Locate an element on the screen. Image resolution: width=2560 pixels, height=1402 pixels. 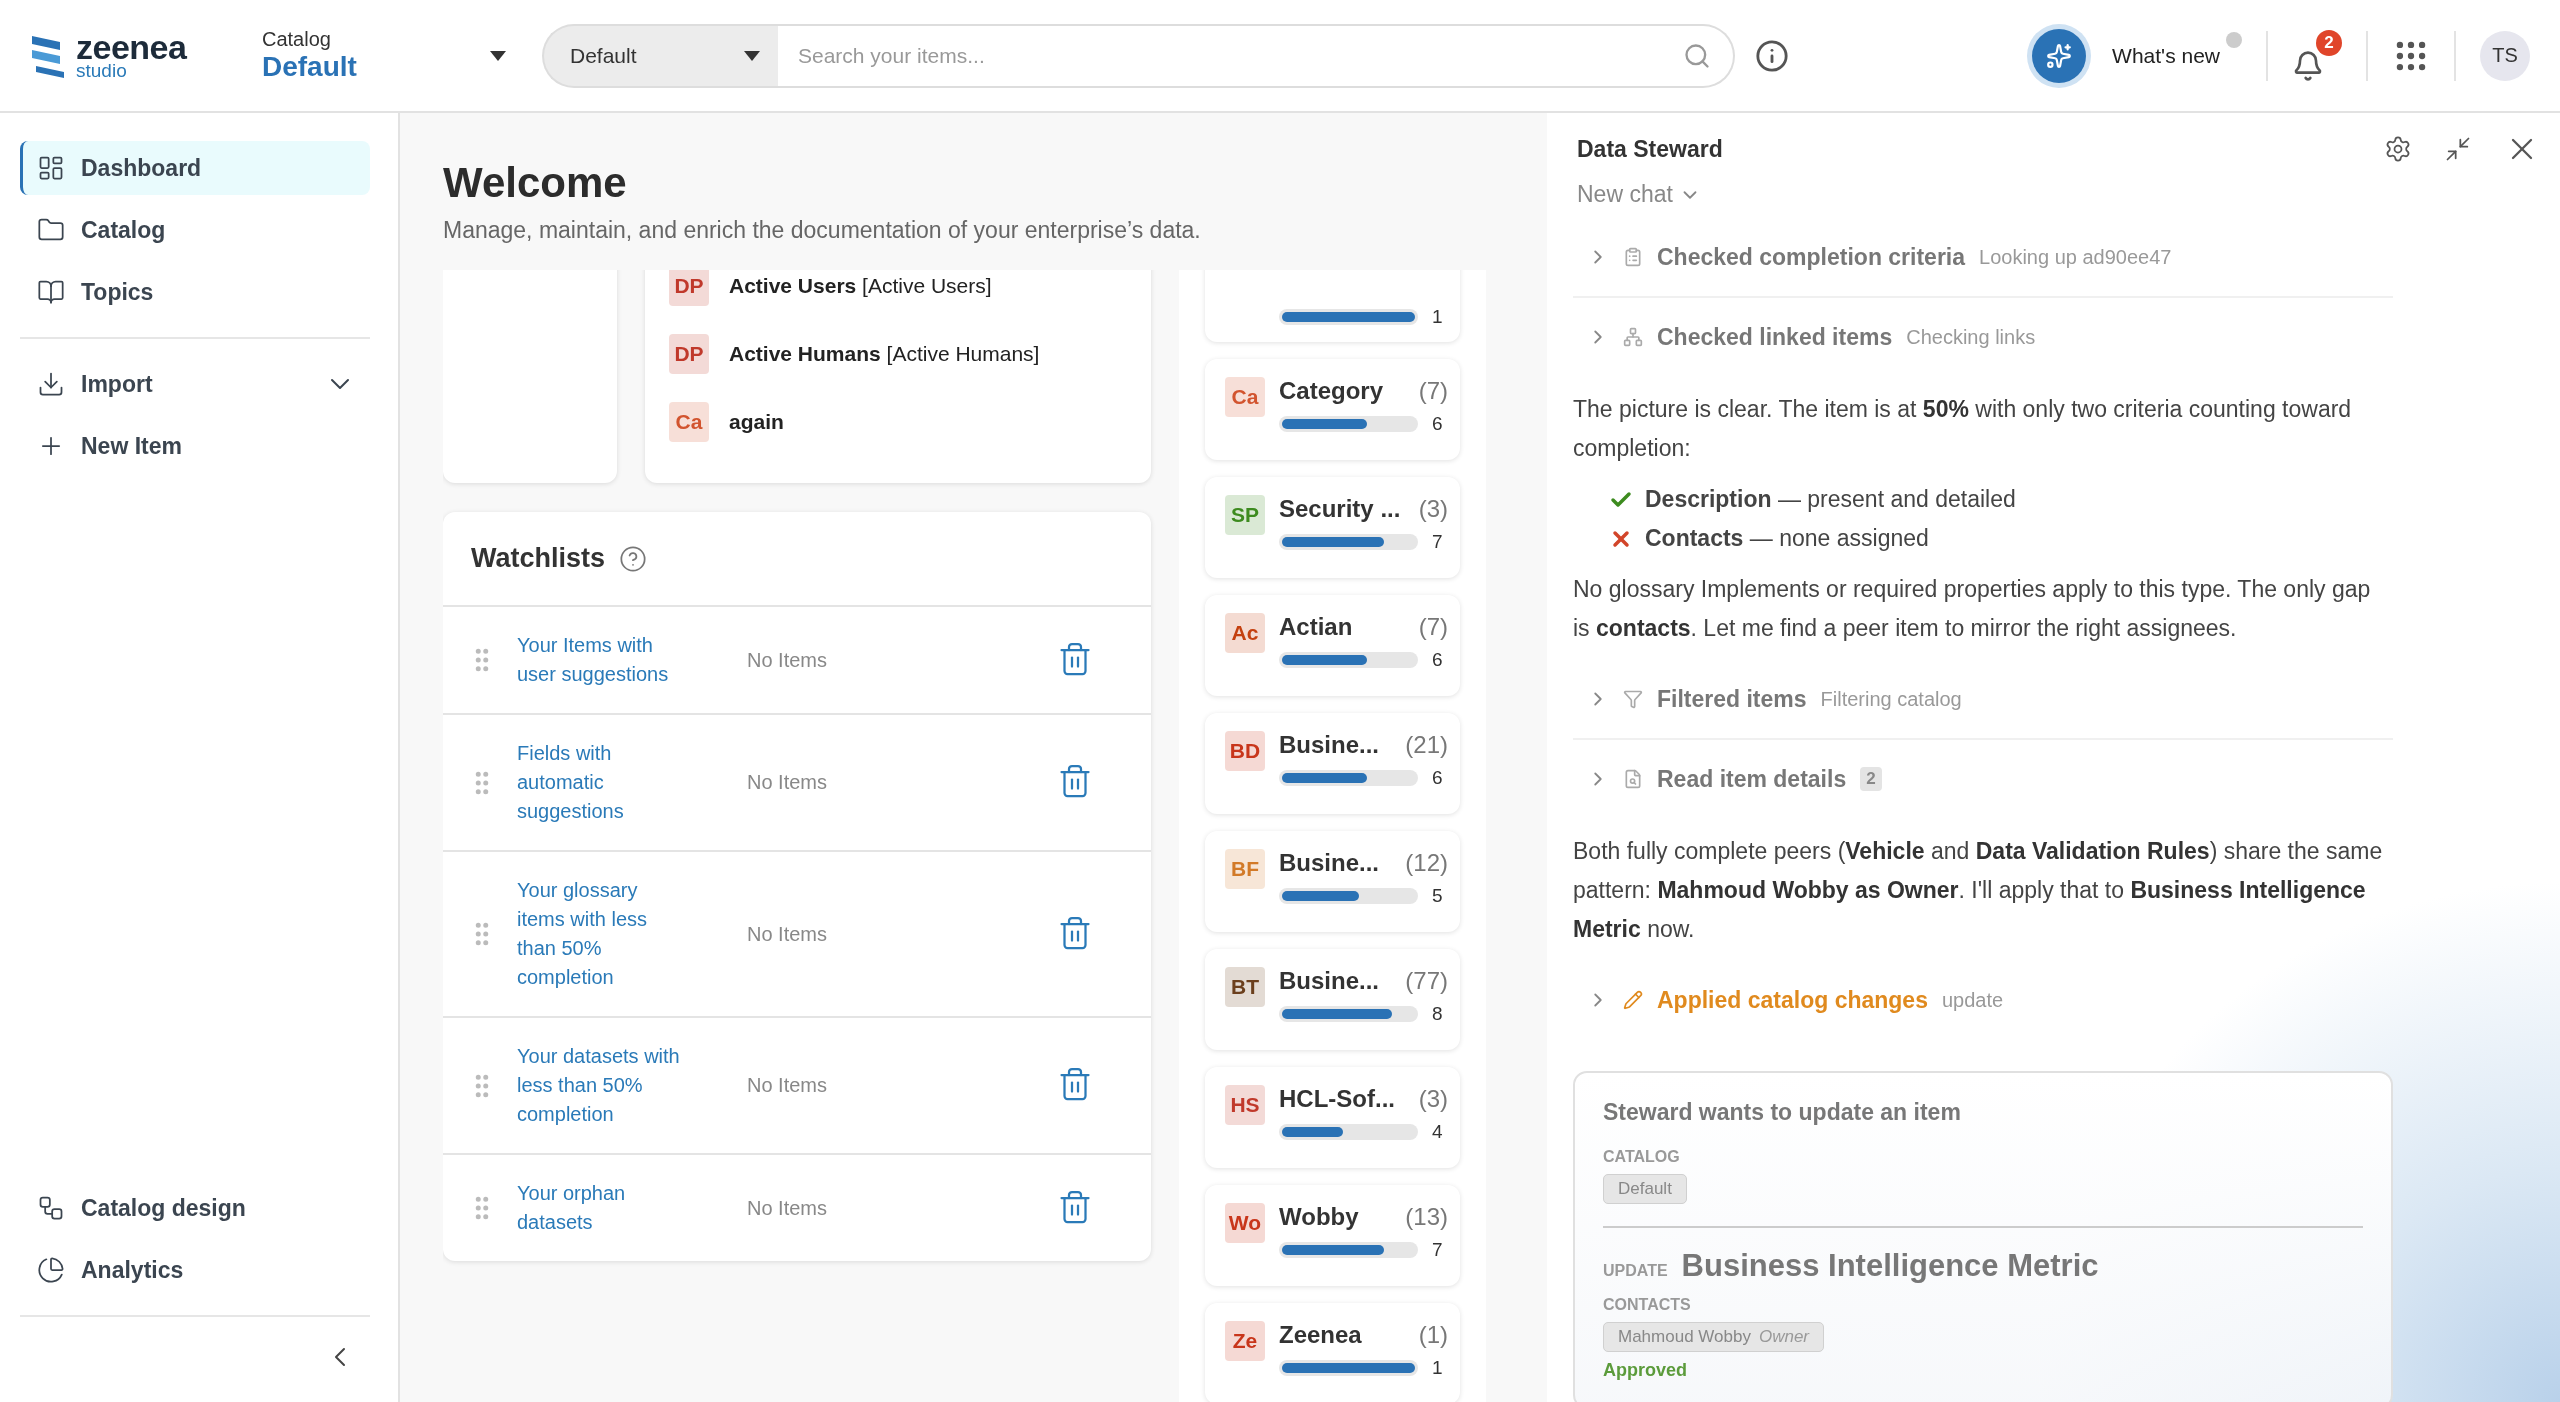
type-badge: DP is located at coordinates (689, 288).